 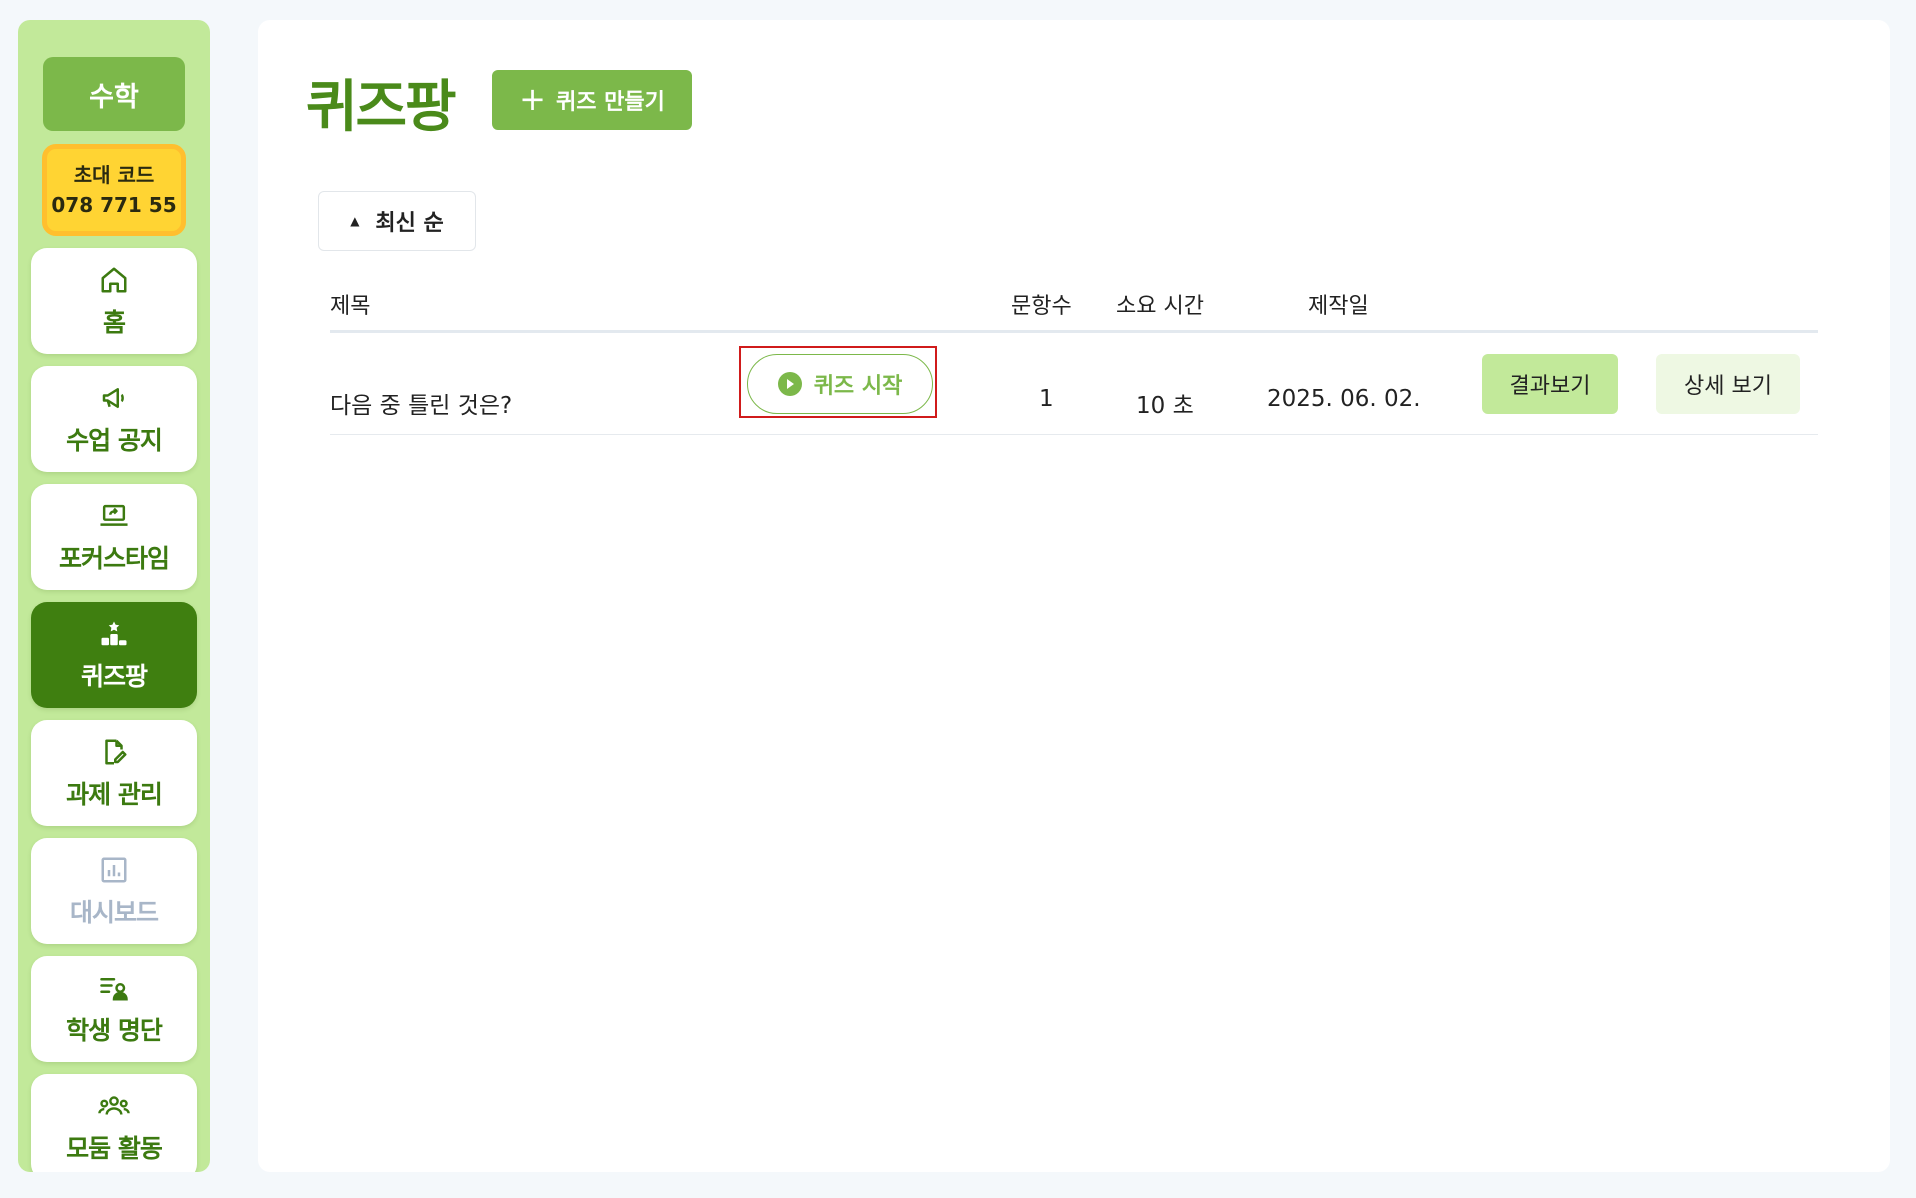 What do you see at coordinates (858, 386) in the screenshot?
I see `start-quiz-label: 퀴즈 시작` at bounding box center [858, 386].